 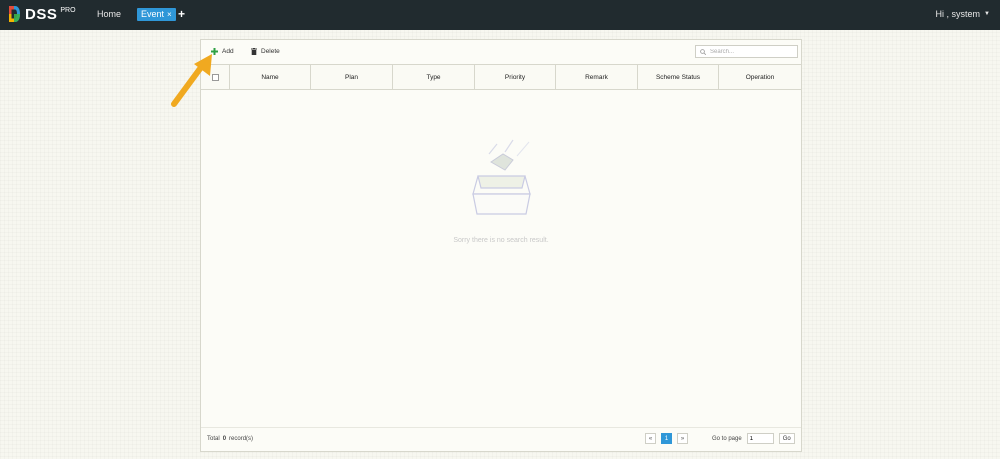 I want to click on column-header-priority: Priority, so click(x=515, y=77).